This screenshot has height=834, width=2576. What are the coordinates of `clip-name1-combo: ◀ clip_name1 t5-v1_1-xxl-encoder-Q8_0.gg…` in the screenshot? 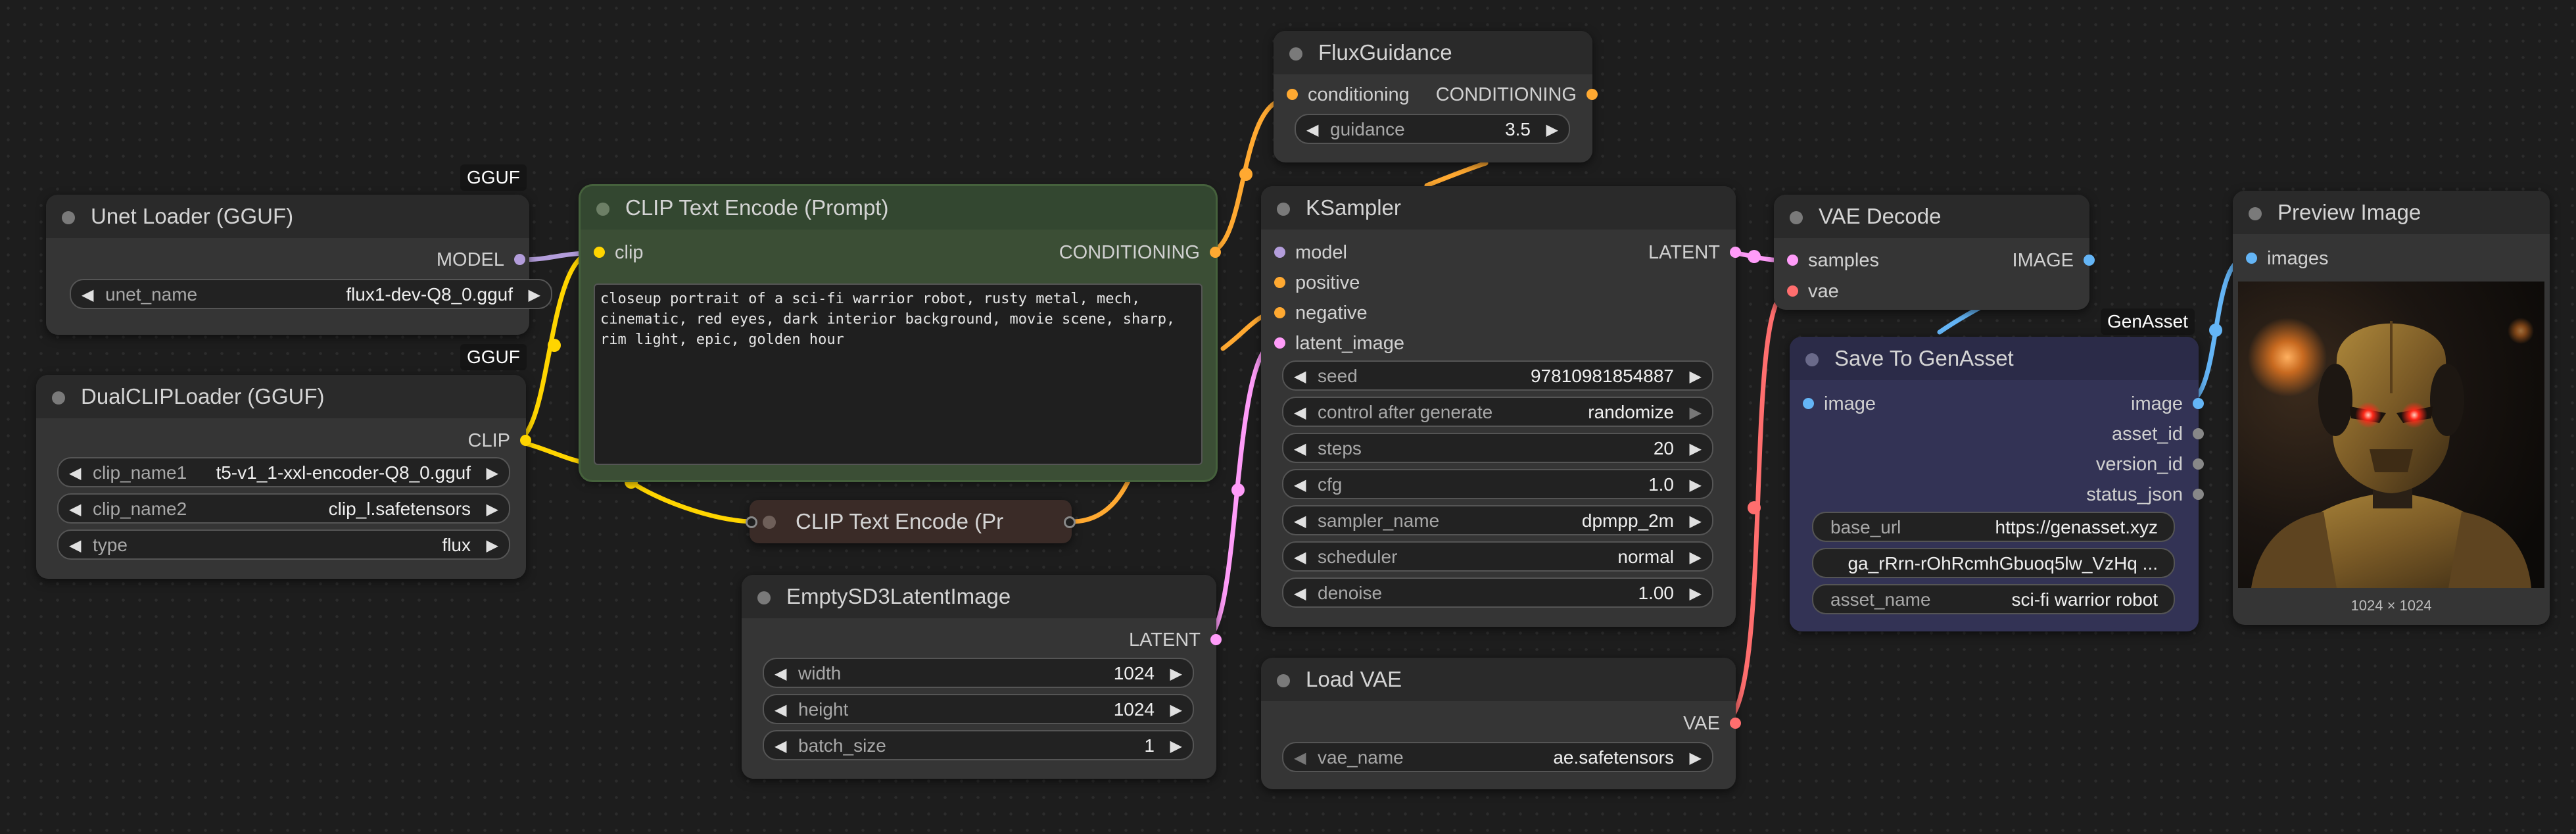 It's located at (284, 472).